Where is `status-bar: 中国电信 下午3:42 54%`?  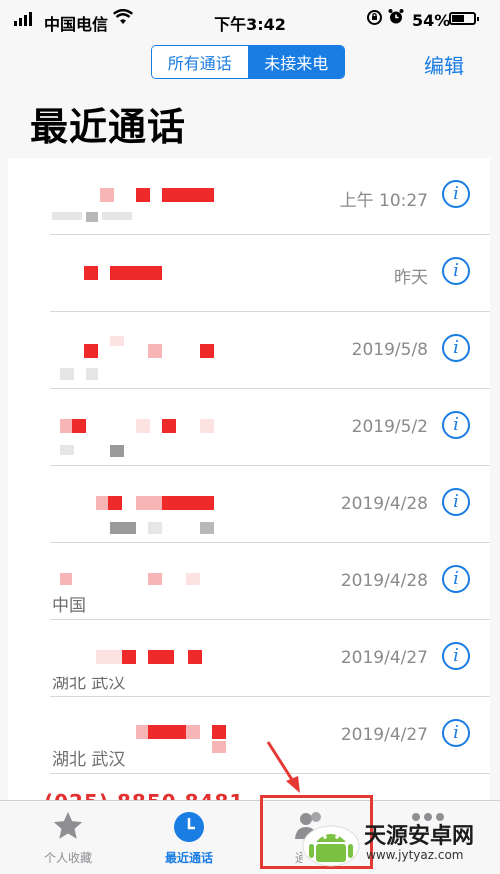
status-bar: 中国电信 下午3:42 54% is located at coordinates (250, 20).